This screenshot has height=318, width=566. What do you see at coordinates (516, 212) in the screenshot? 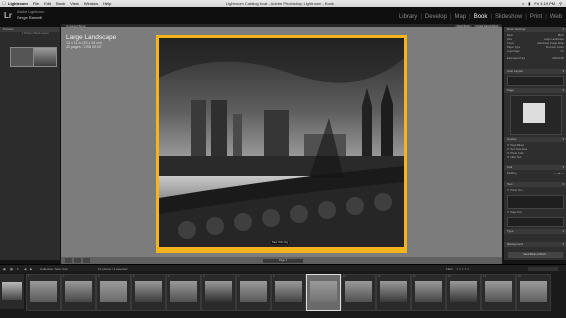
I see `page-text-label: Page Text` at bounding box center [516, 212].